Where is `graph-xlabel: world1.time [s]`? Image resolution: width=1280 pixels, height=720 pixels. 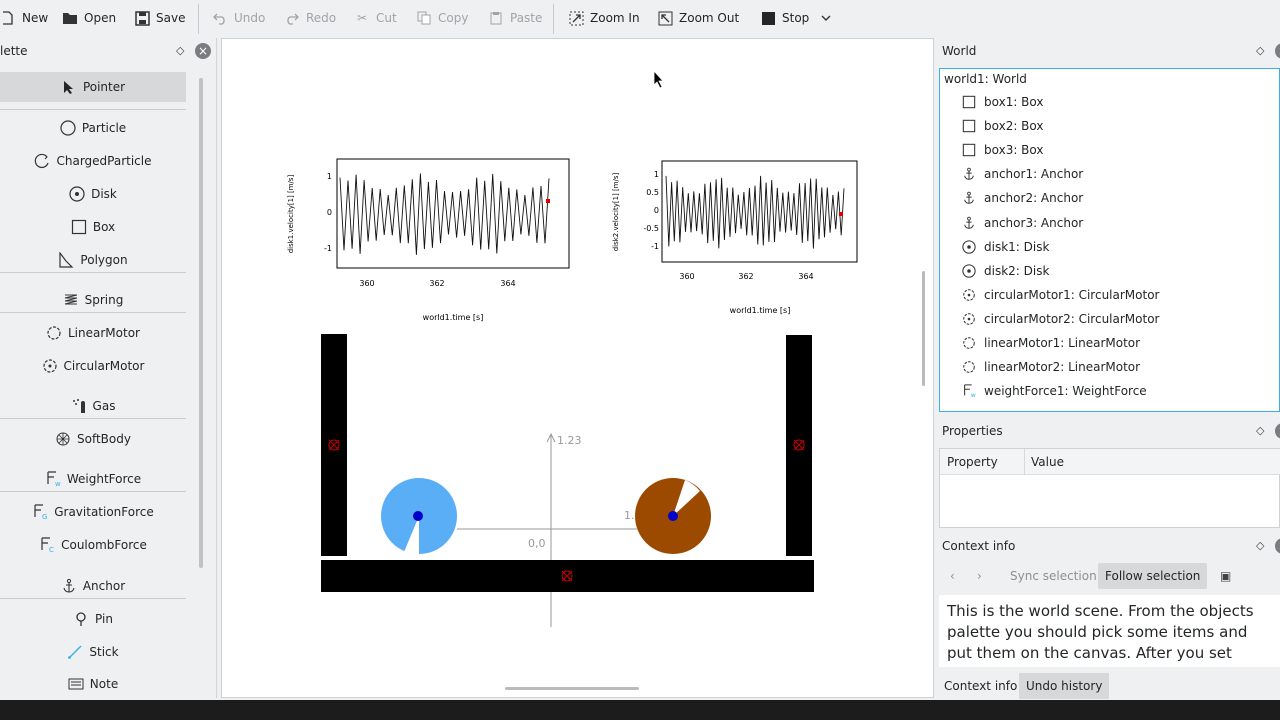
graph-xlabel: world1.time [s] is located at coordinates (760, 310).